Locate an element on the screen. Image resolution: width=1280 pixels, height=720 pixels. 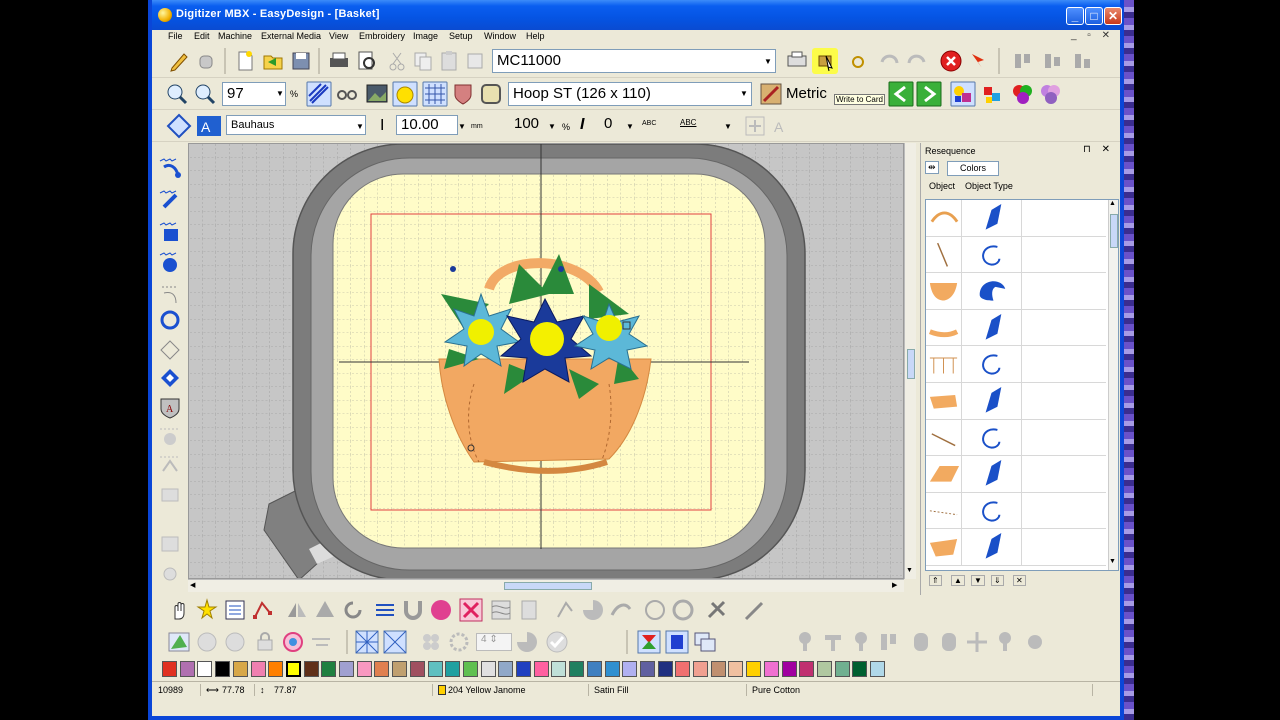
new-file-icon is located at coordinates (245, 61).